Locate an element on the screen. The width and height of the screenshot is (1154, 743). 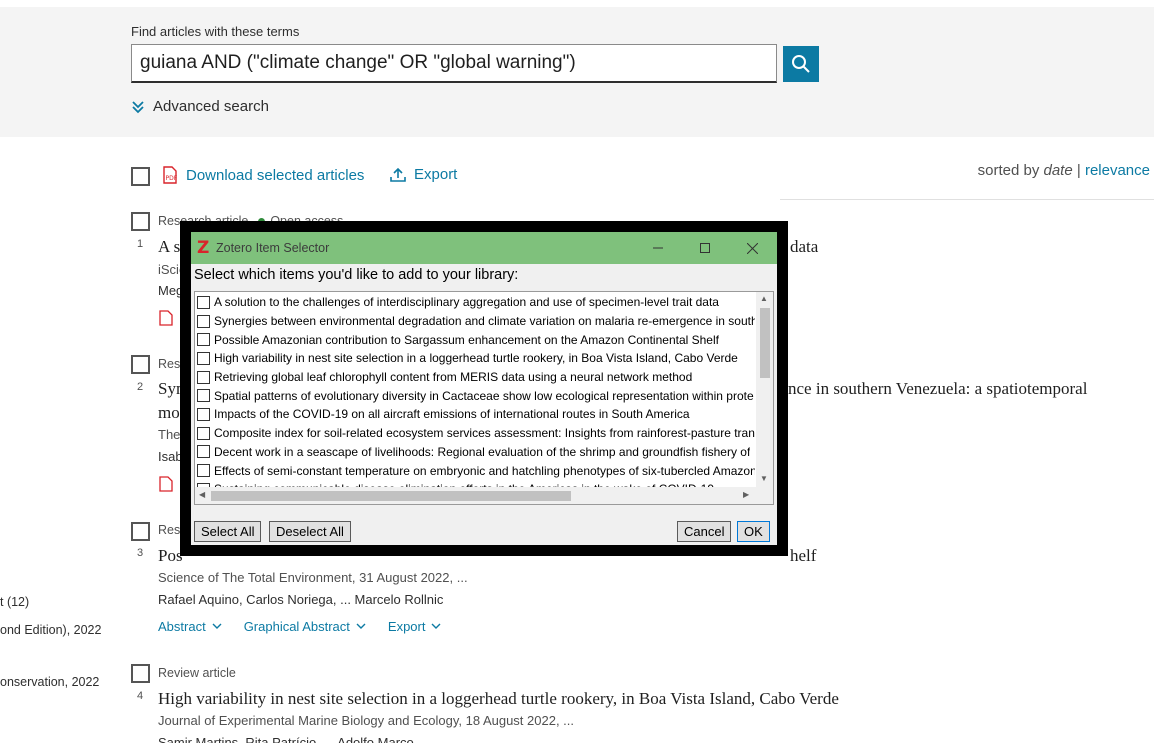
horizontal-scrollbar: ◀ ▶ is located at coordinates (476, 495).